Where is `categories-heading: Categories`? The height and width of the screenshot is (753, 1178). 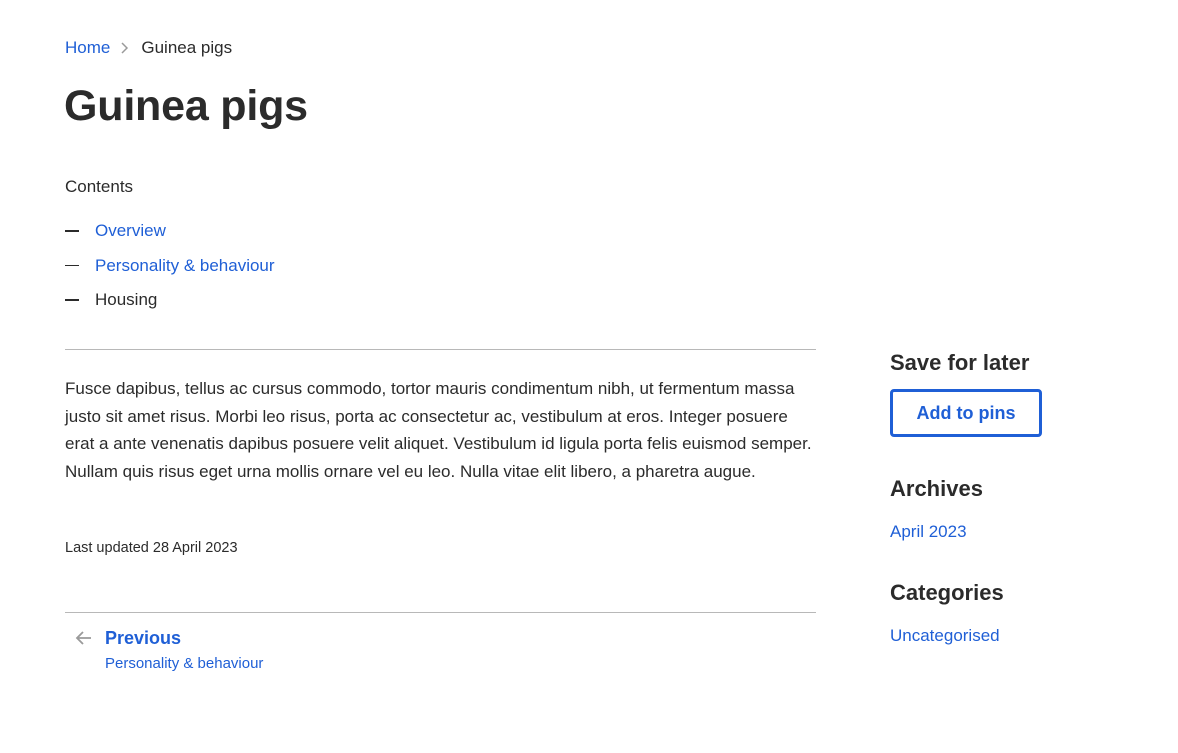 categories-heading: Categories is located at coordinates (947, 592).